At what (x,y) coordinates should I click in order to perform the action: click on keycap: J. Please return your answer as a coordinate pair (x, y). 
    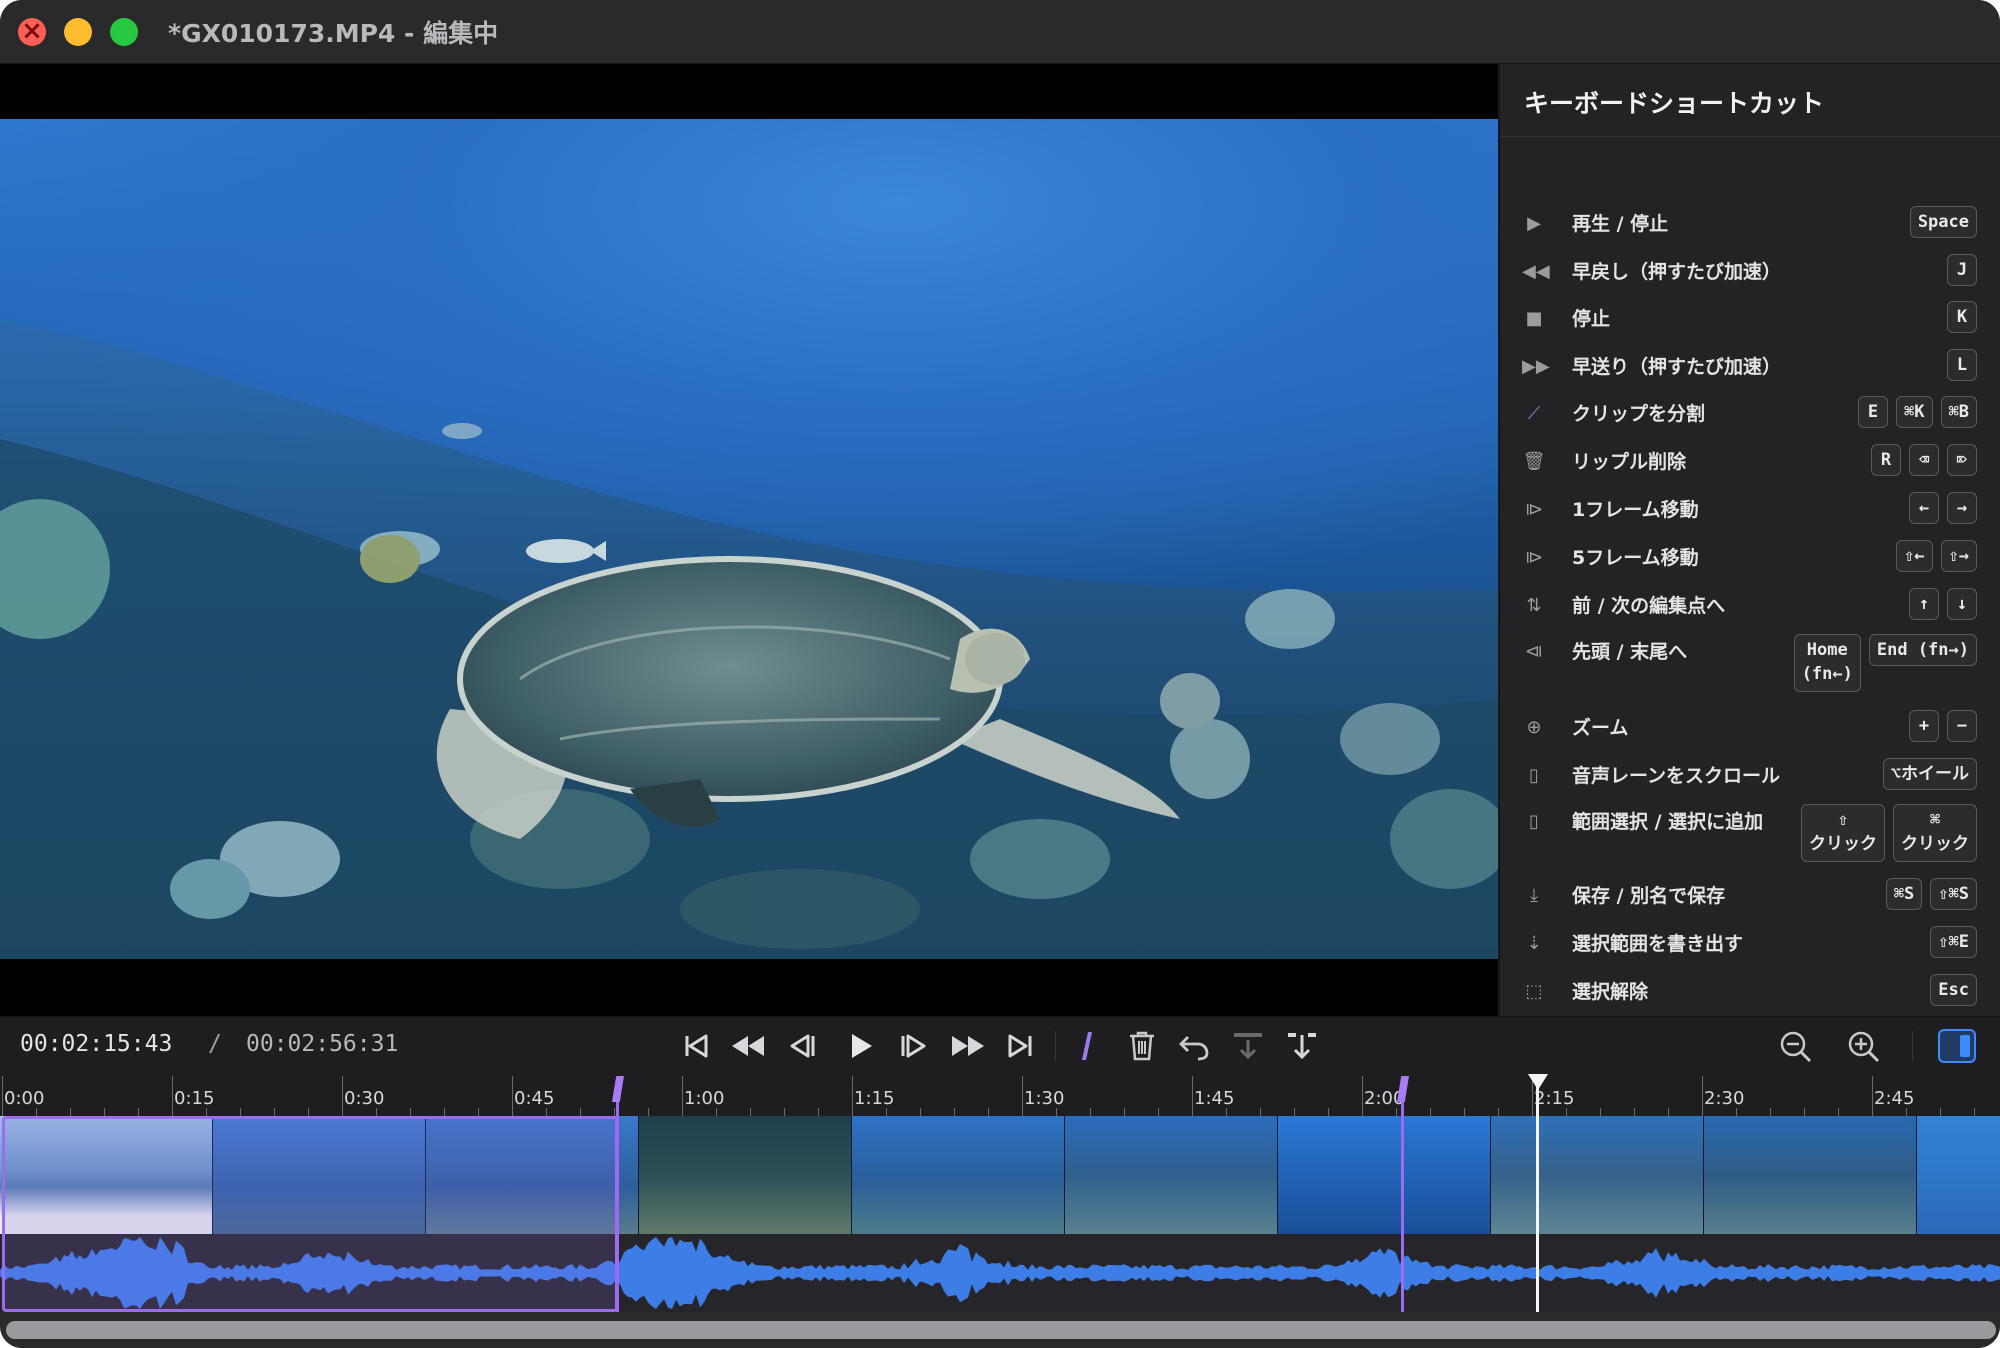
    Looking at the image, I should click on (1962, 270).